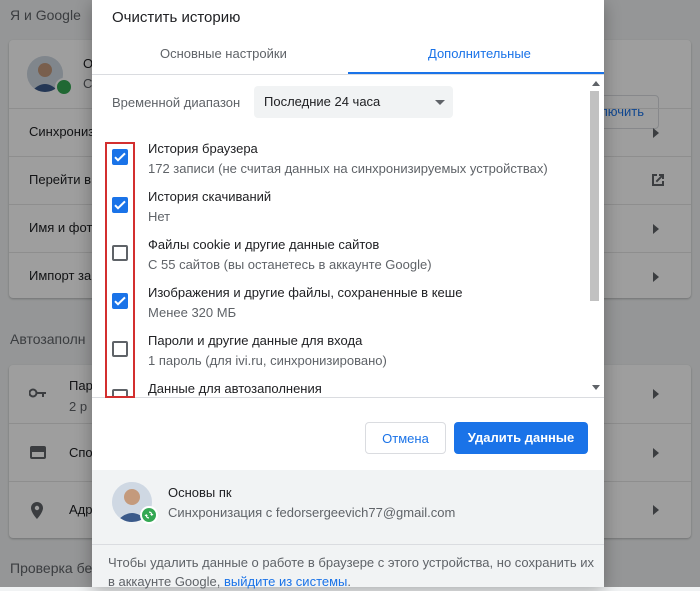 This screenshot has width=700, height=591. What do you see at coordinates (348, 389) in the screenshot?
I see `checkbox-item-autofill: Данные для автозаполнения` at bounding box center [348, 389].